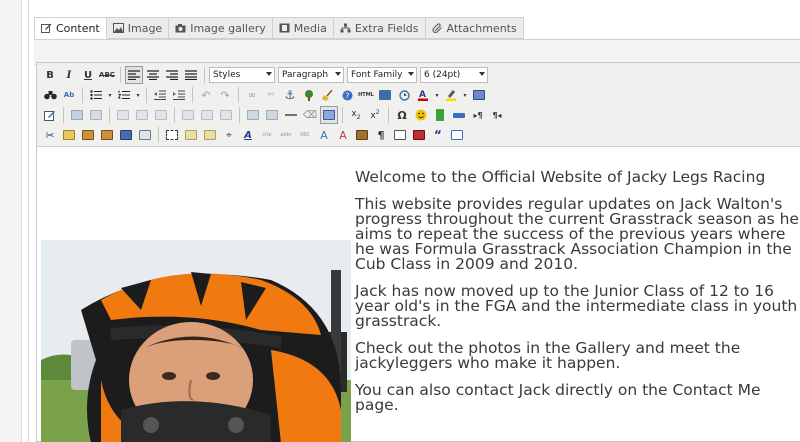 This screenshot has height=442, width=800. What do you see at coordinates (400, 135) in the screenshot?
I see `preview-button` at bounding box center [400, 135].